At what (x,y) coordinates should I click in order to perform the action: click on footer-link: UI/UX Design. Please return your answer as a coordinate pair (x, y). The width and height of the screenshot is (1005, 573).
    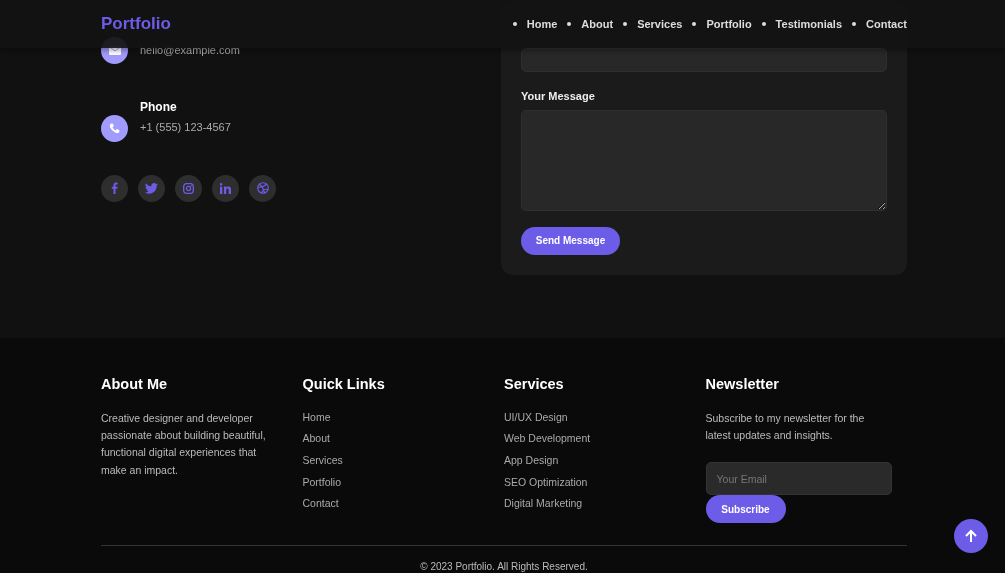
    Looking at the image, I should click on (605, 416).